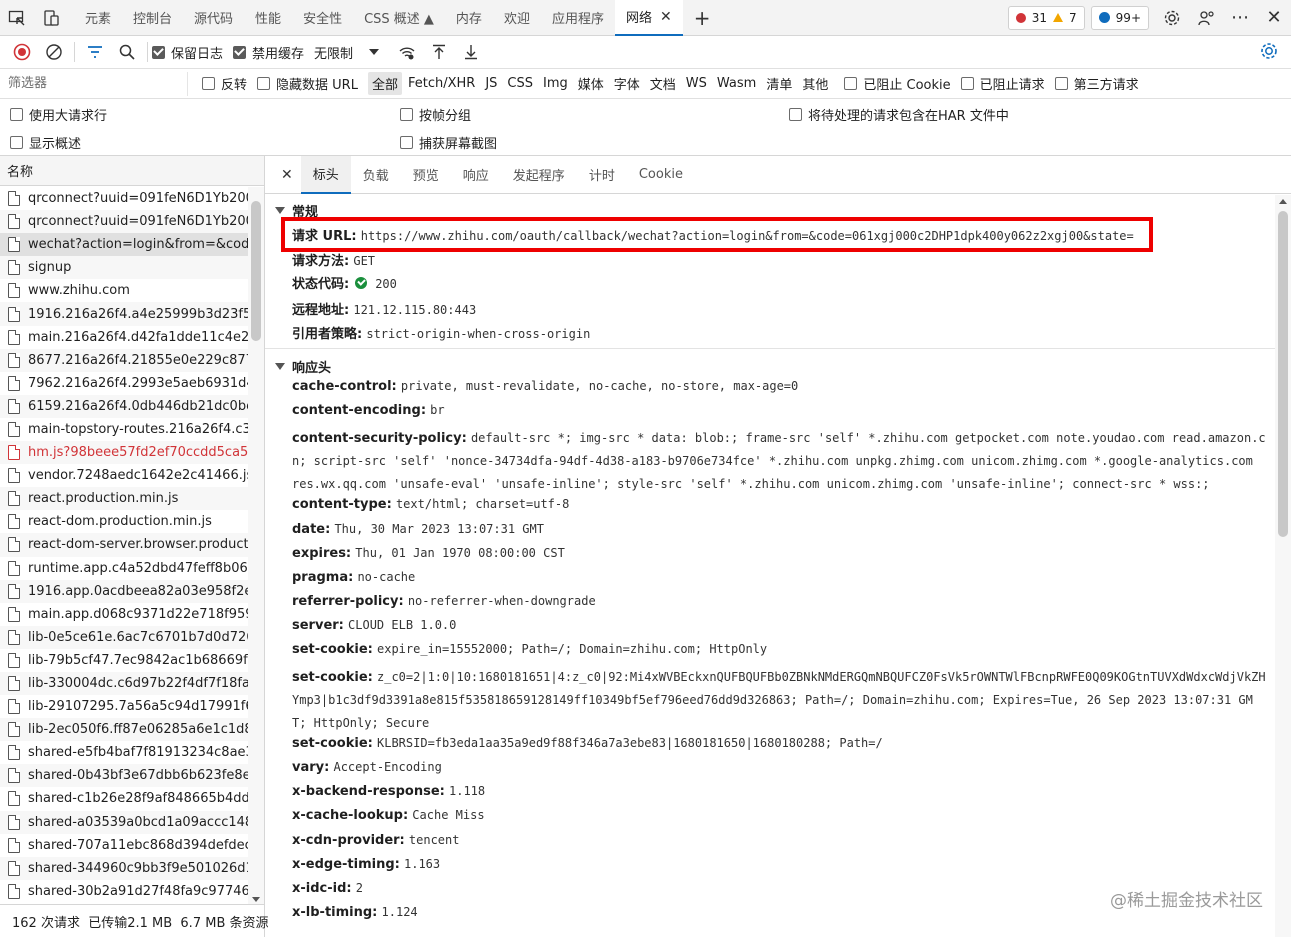 The width and height of the screenshot is (1291, 937). What do you see at coordinates (469, 18) in the screenshot?
I see `tab-6: 内存` at bounding box center [469, 18].